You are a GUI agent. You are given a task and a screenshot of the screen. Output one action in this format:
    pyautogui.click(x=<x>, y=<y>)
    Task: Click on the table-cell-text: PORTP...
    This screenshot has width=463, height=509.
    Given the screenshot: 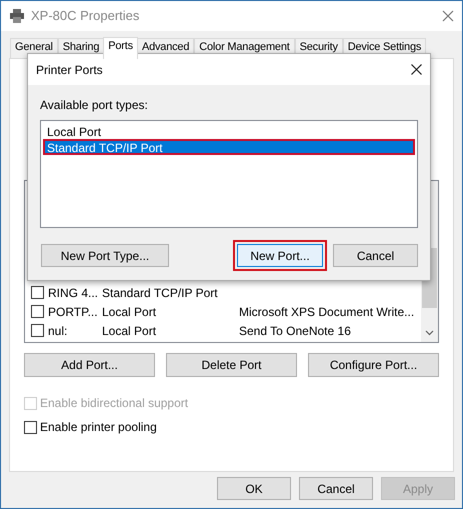 What is the action you would take?
    pyautogui.click(x=73, y=312)
    